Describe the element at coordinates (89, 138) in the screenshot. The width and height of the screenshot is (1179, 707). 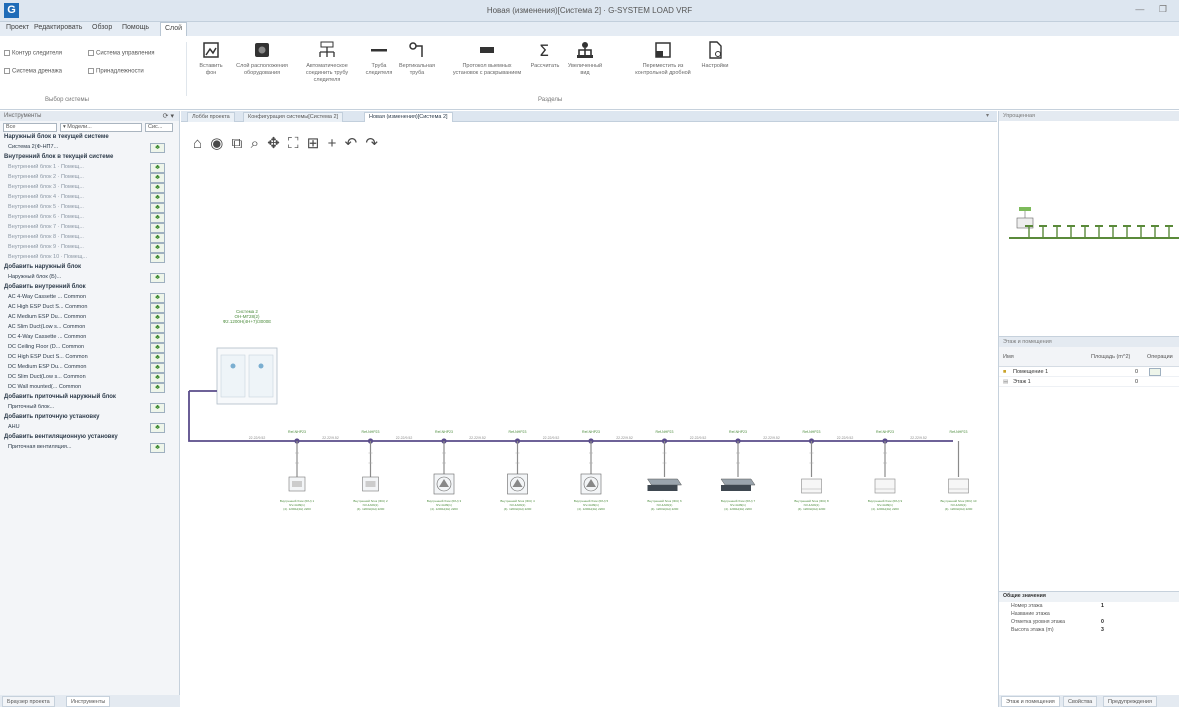
I see `tree-group-header: Наружный блок в текущей системе` at that location.